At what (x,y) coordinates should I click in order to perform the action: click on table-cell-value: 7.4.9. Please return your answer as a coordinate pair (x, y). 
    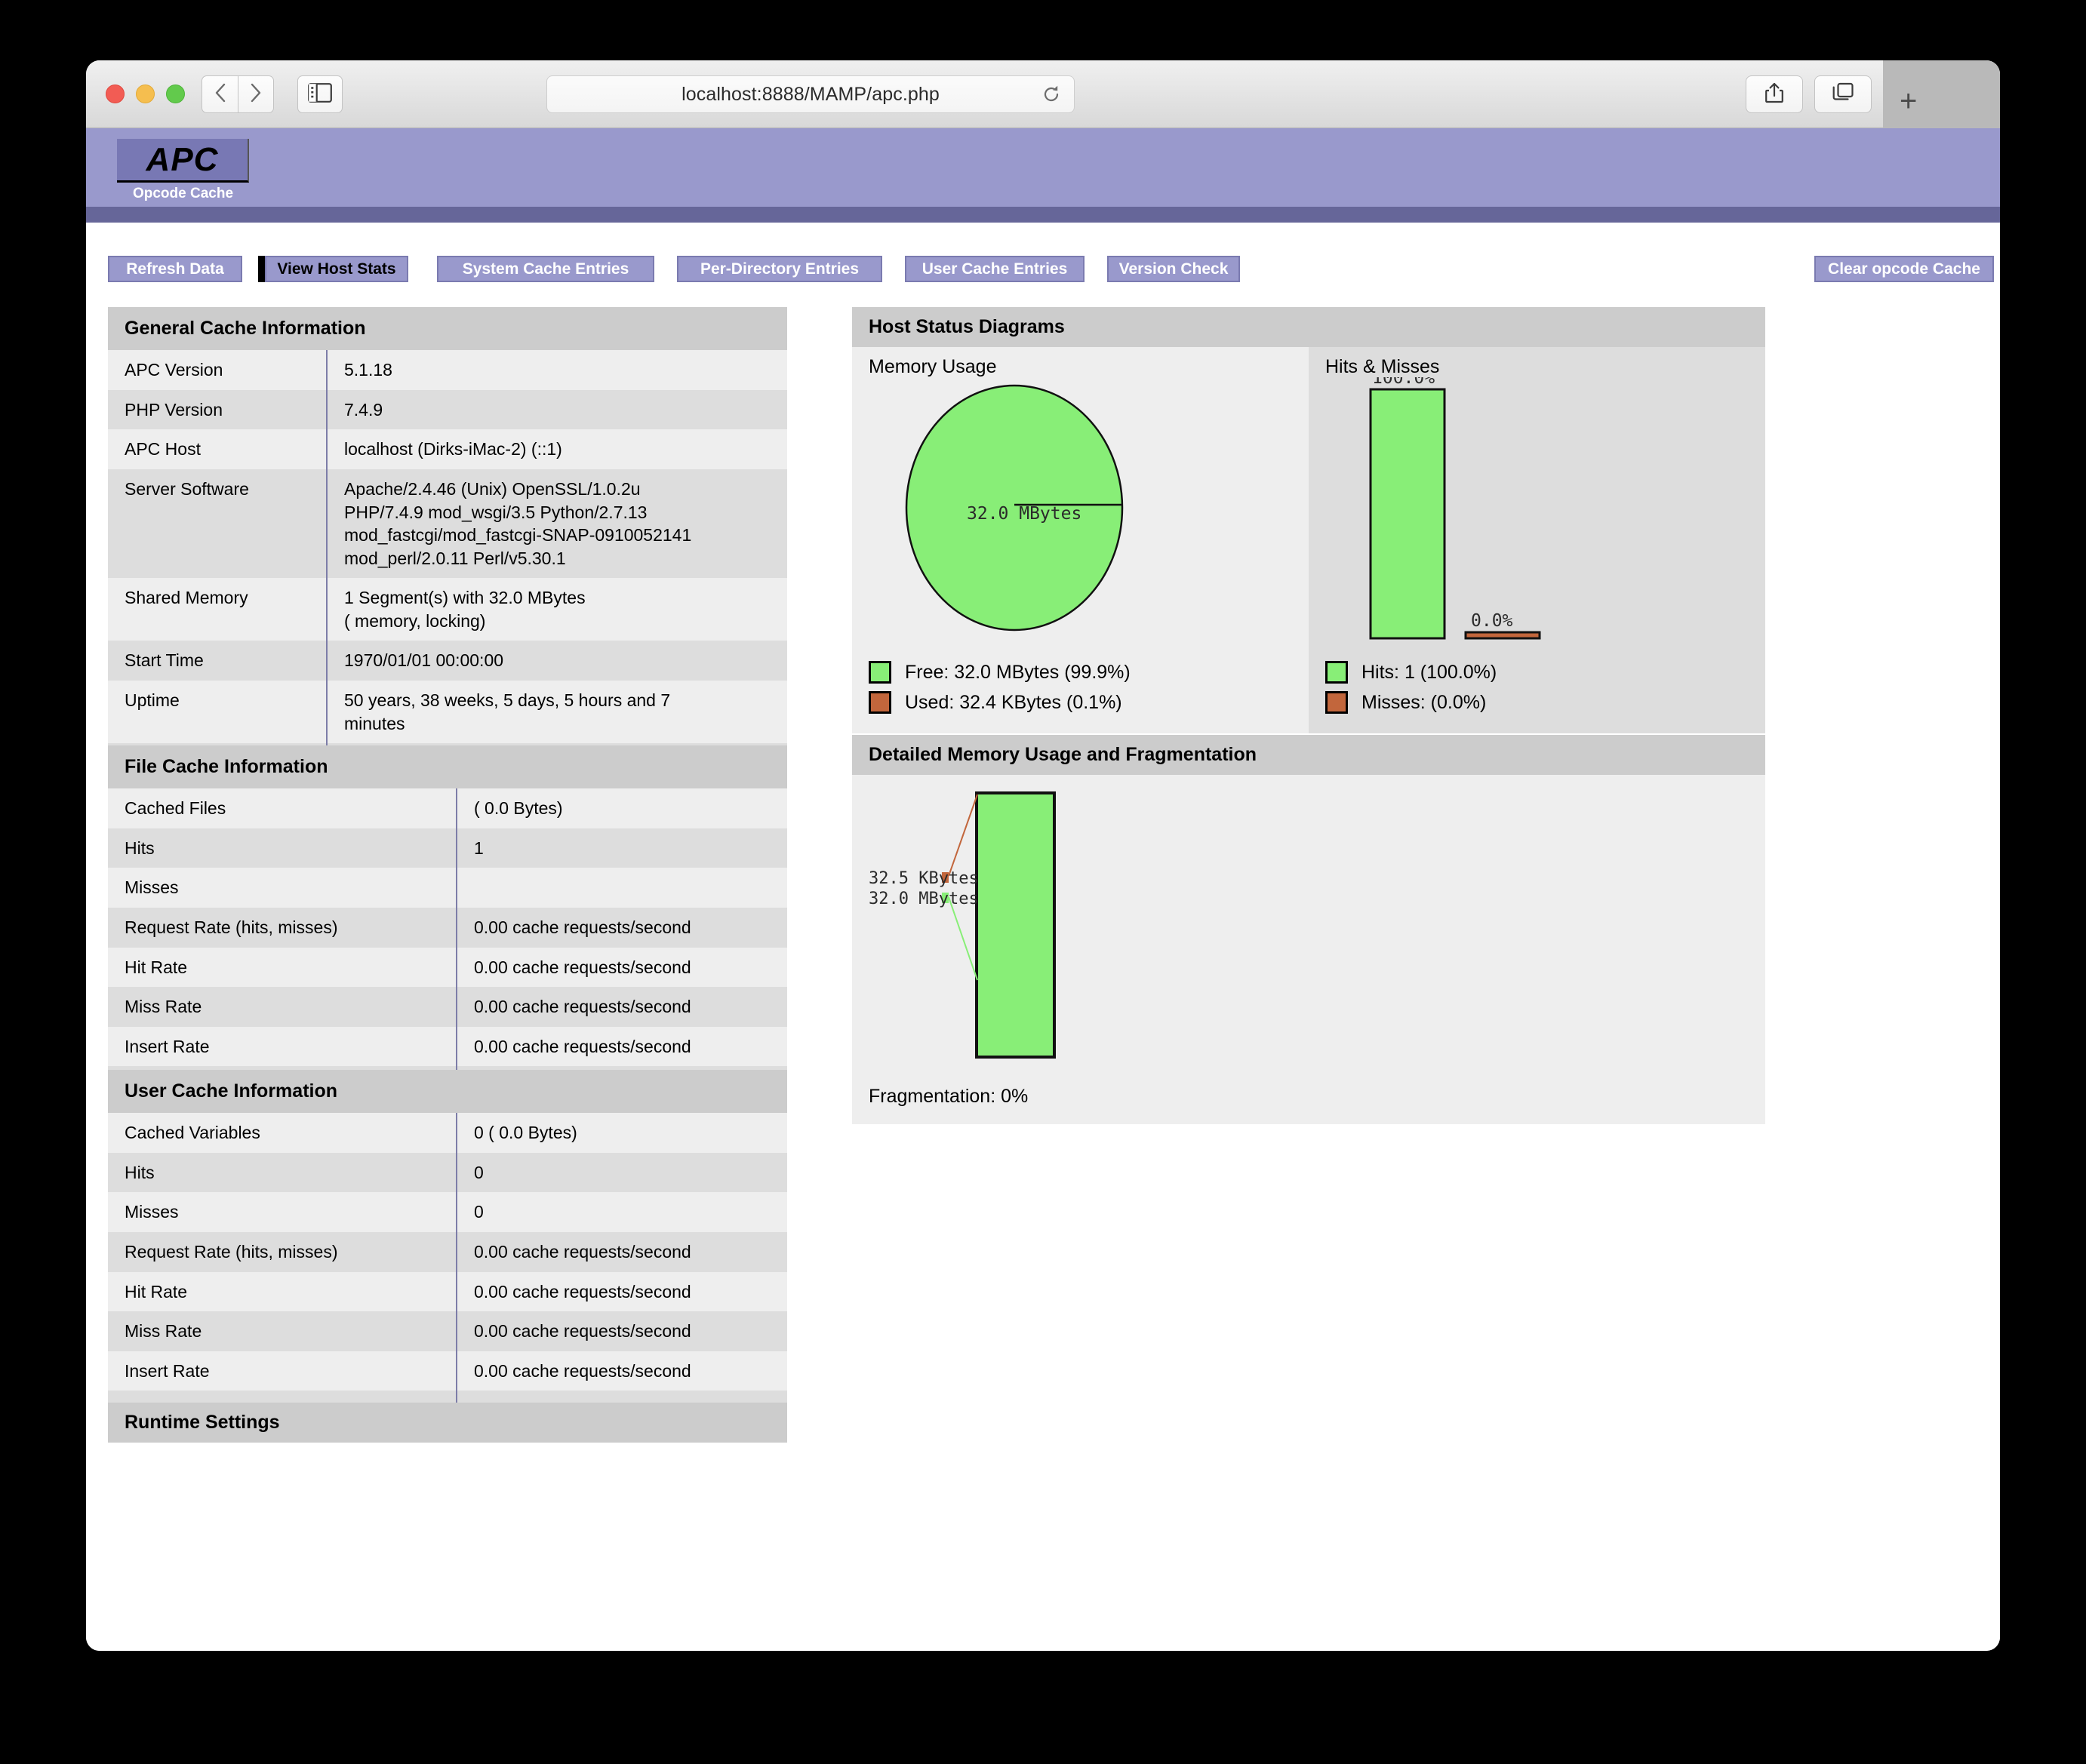
    Looking at the image, I should click on (556, 409).